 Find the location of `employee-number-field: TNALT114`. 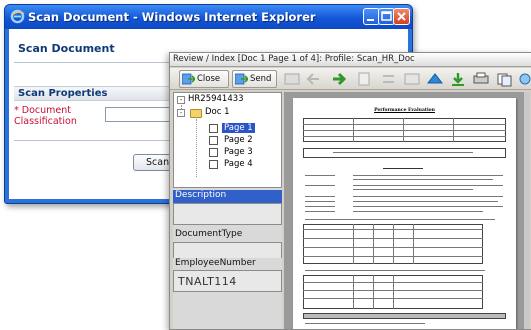

employee-number-field: TNALT114 is located at coordinates (227, 281).